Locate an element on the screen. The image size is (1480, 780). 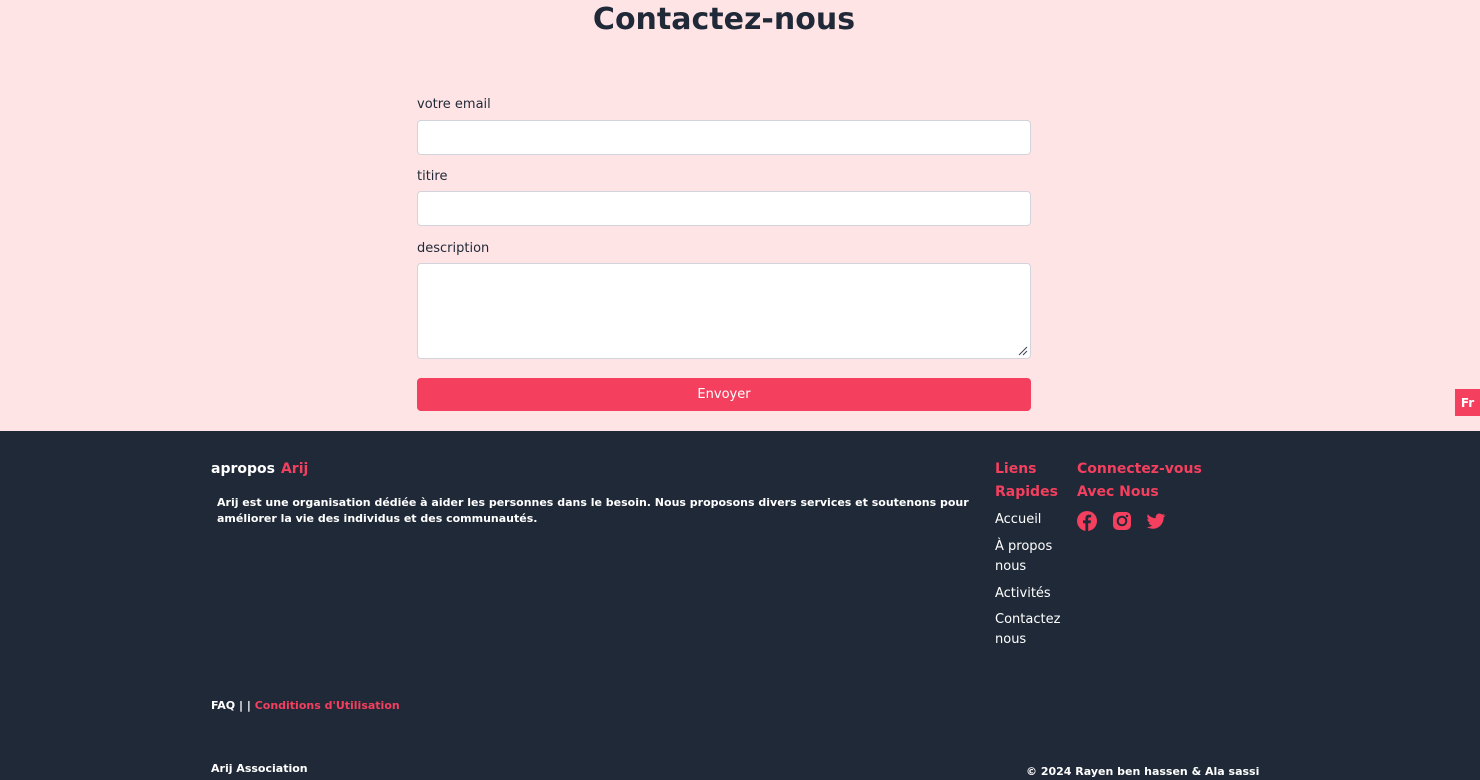
faq-link: FAQ is located at coordinates (223, 705).